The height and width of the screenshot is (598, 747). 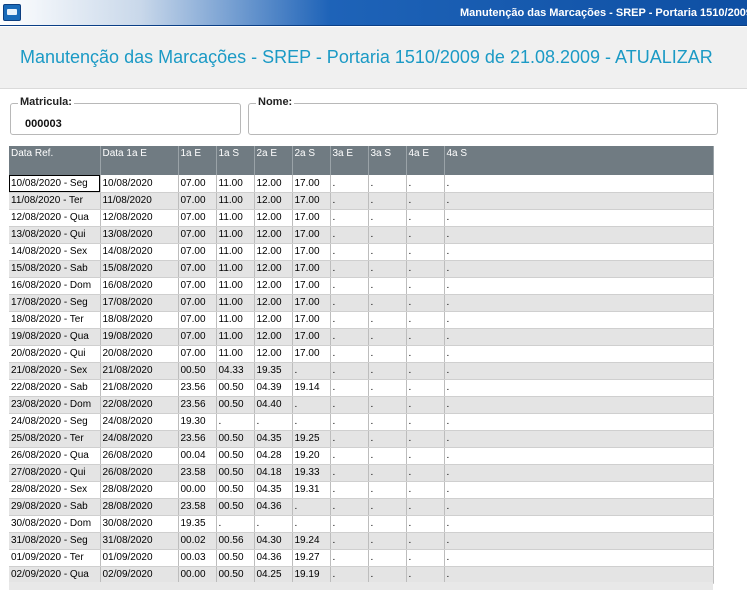 I want to click on table-cell: 04.35, so click(x=273, y=490).